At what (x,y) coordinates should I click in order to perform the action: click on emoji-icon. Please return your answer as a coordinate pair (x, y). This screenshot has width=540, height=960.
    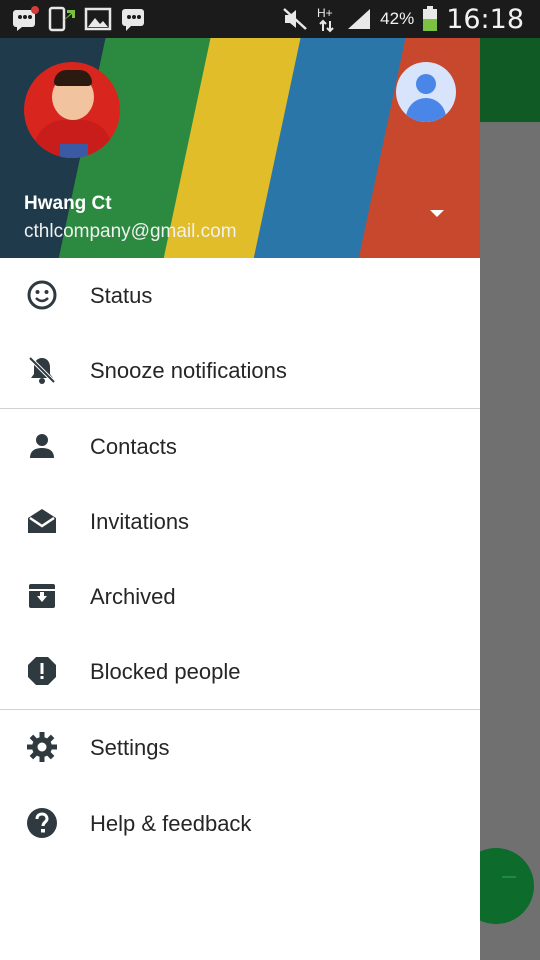
    Looking at the image, I should click on (42, 295).